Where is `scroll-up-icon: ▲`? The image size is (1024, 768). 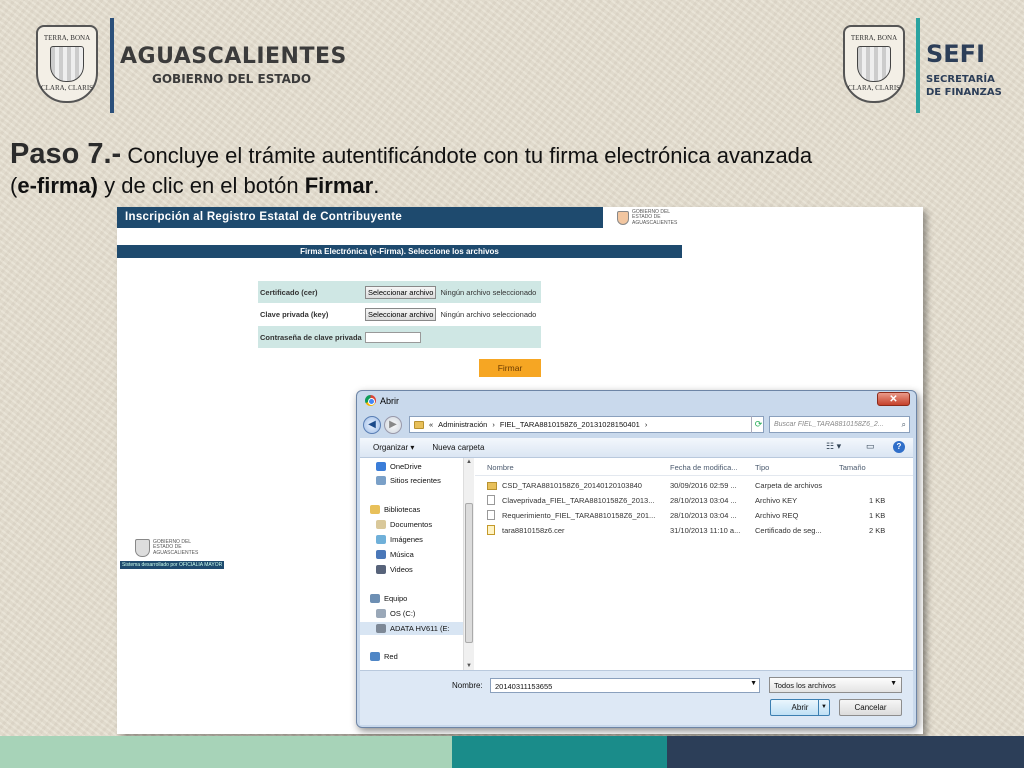
scroll-up-icon: ▲ is located at coordinates (469, 462).